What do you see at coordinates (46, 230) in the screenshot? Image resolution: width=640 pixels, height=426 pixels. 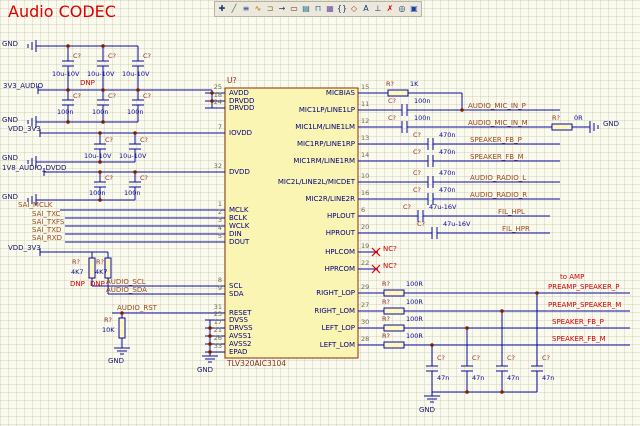 I see `net-label-sai-txd: SAI_TXD` at bounding box center [46, 230].